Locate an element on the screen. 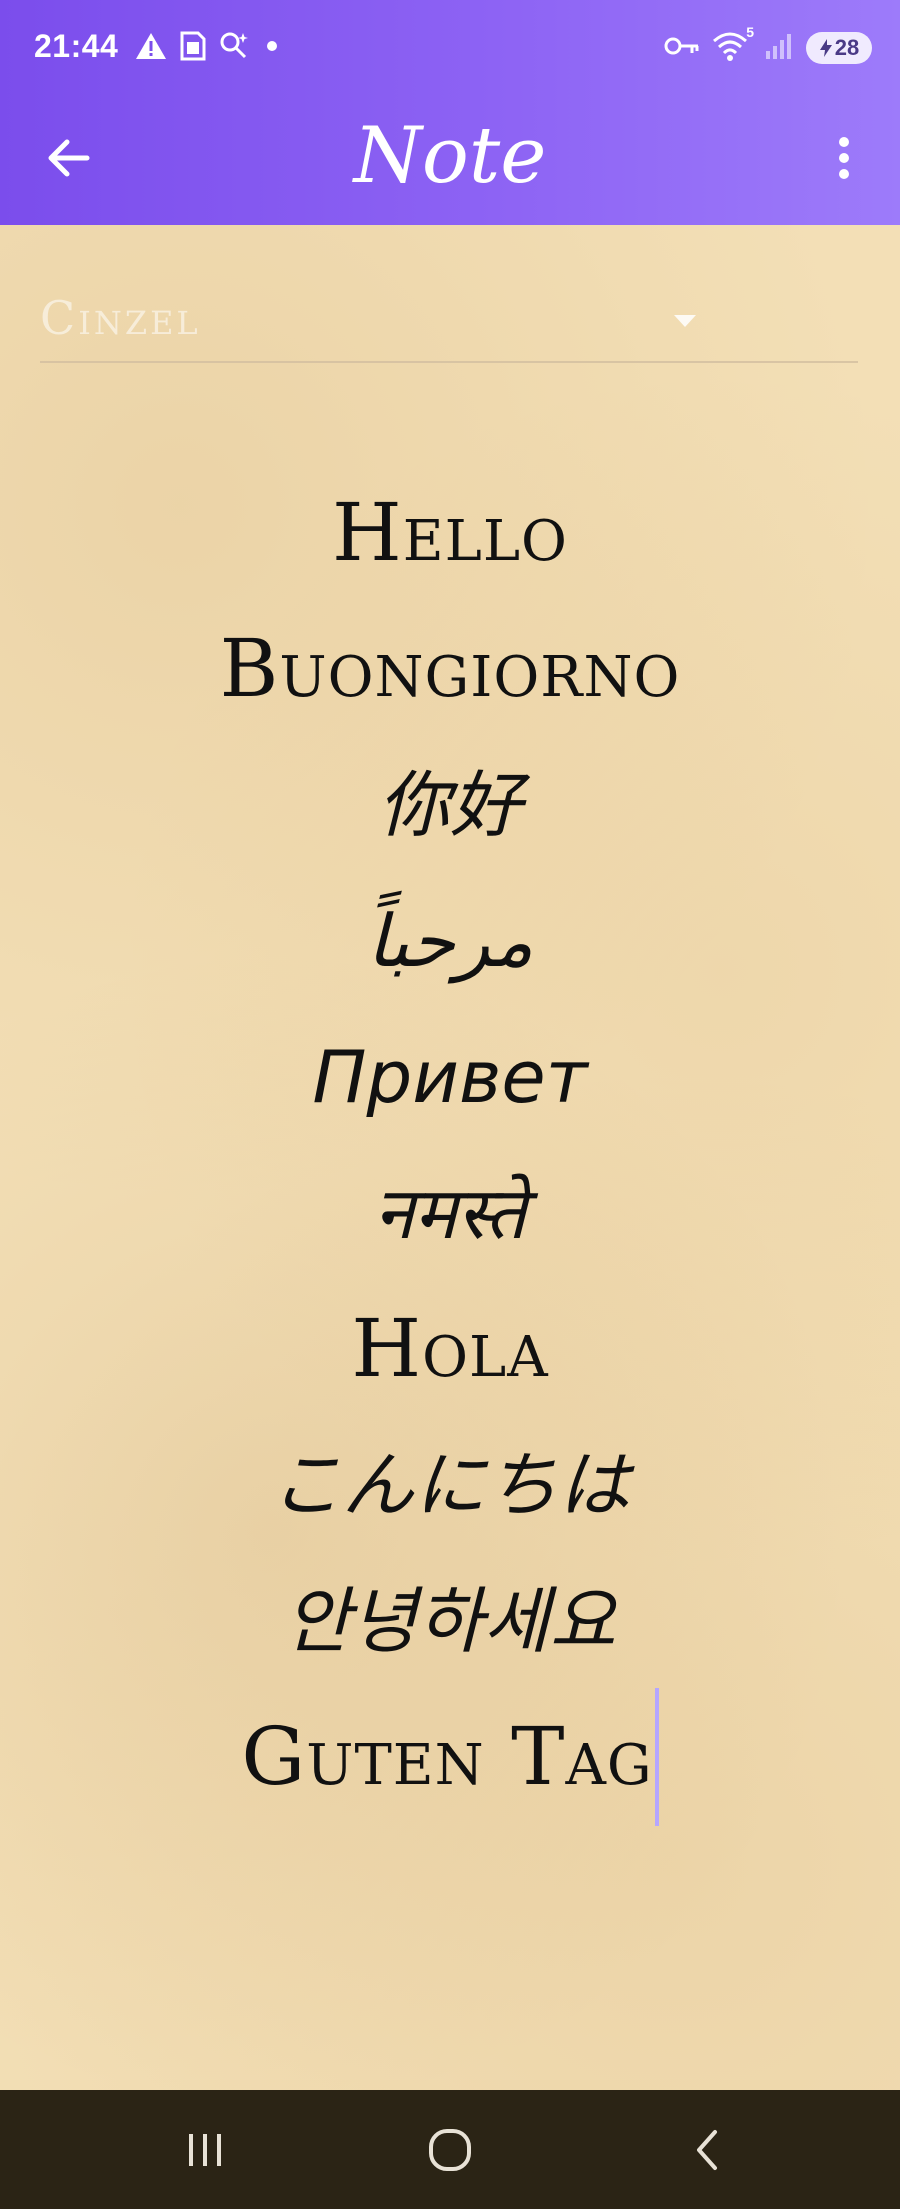  vpn-key-icon is located at coordinates (682, 48).